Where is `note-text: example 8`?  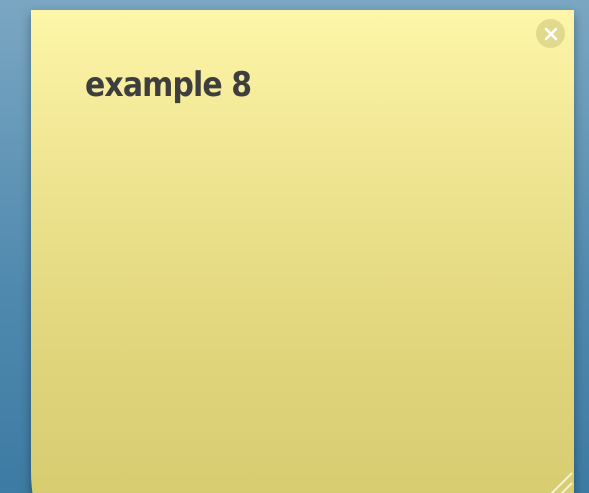 note-text: example 8 is located at coordinates (168, 85).